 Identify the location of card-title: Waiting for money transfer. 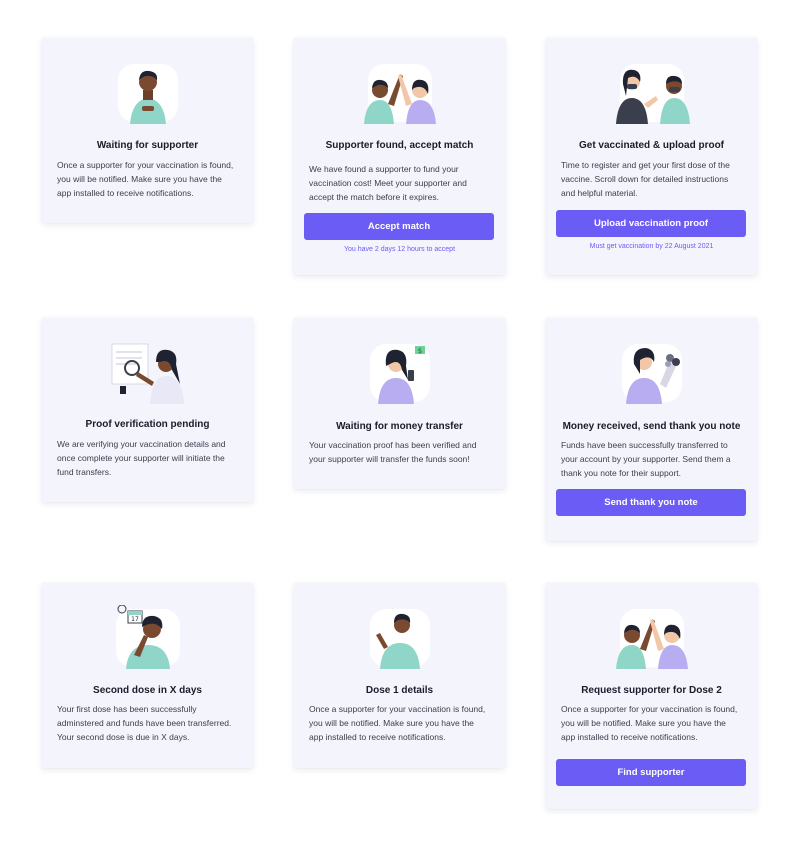
(399, 426).